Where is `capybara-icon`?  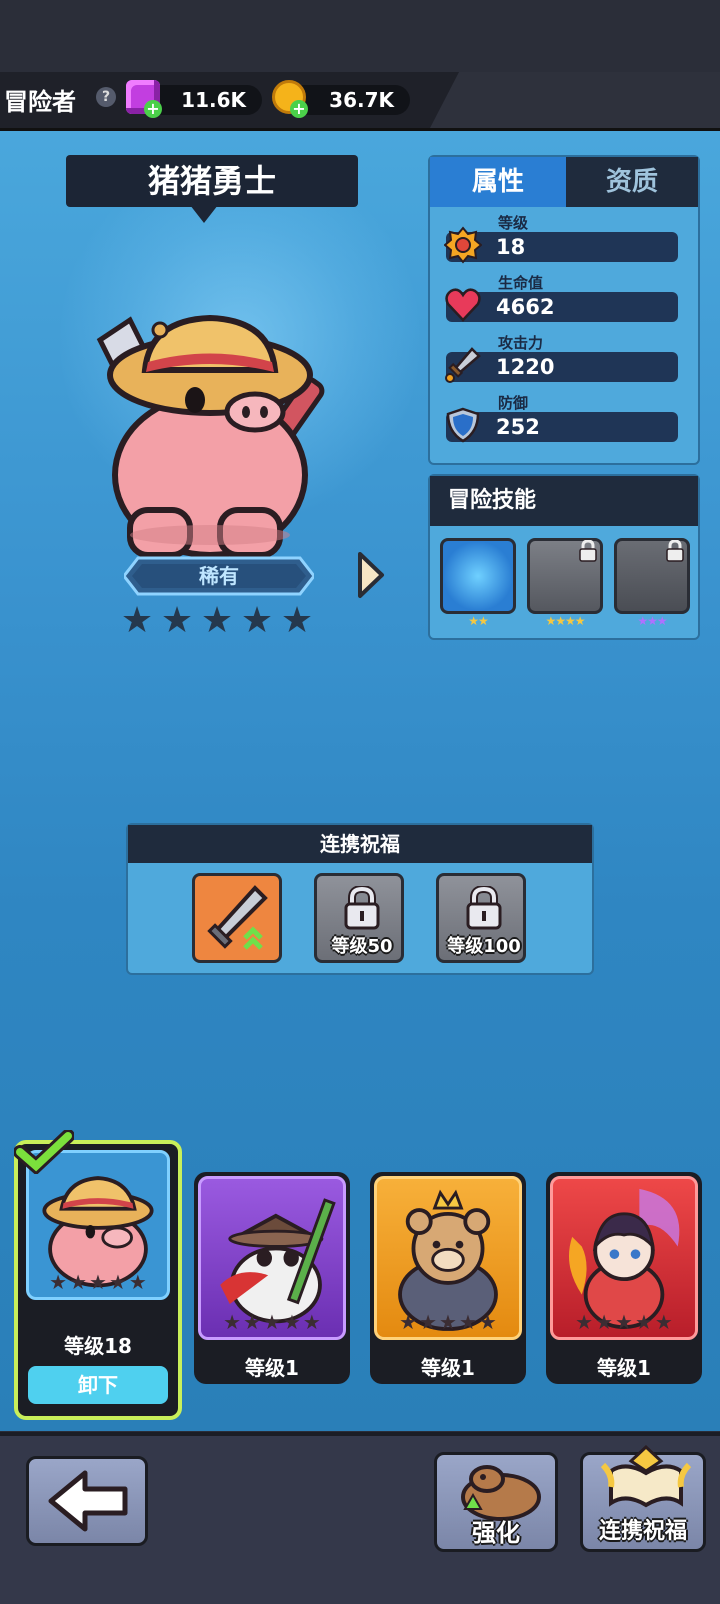 capybara-icon is located at coordinates (501, 1493).